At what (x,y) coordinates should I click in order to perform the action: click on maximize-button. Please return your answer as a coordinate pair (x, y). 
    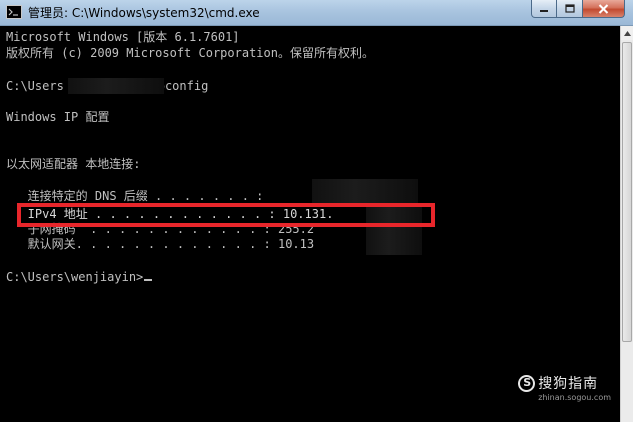
    Looking at the image, I should click on (570, 9).